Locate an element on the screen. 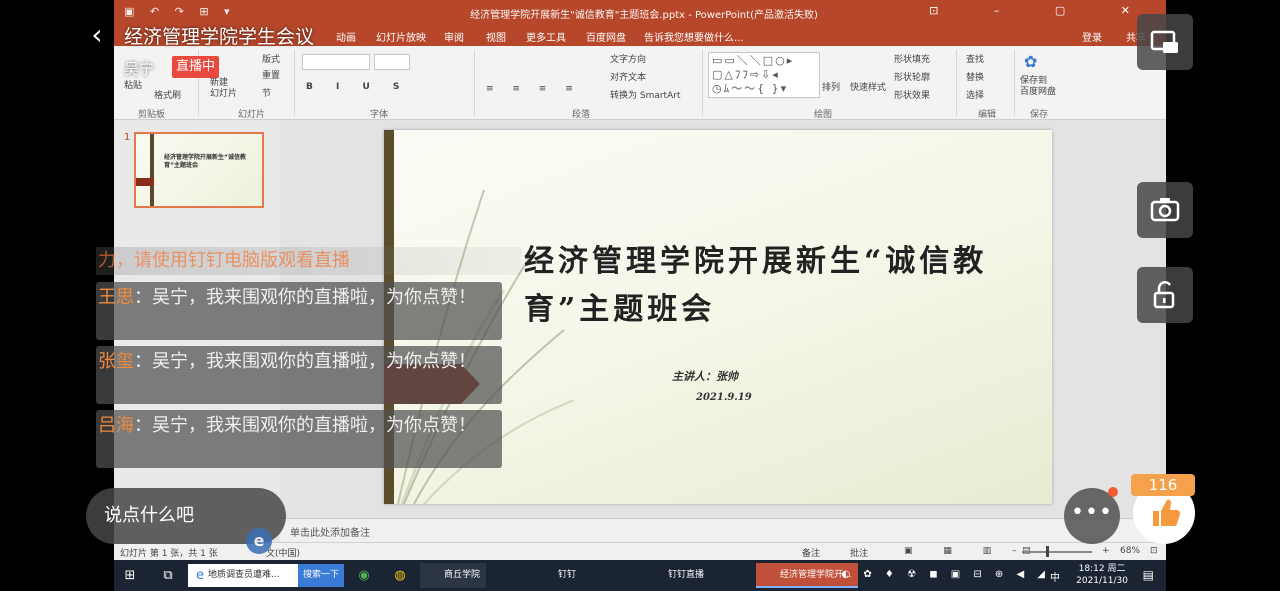 Image resolution: width=1280 pixels, height=591 pixels. paste-button: 粘贴 is located at coordinates (133, 84).